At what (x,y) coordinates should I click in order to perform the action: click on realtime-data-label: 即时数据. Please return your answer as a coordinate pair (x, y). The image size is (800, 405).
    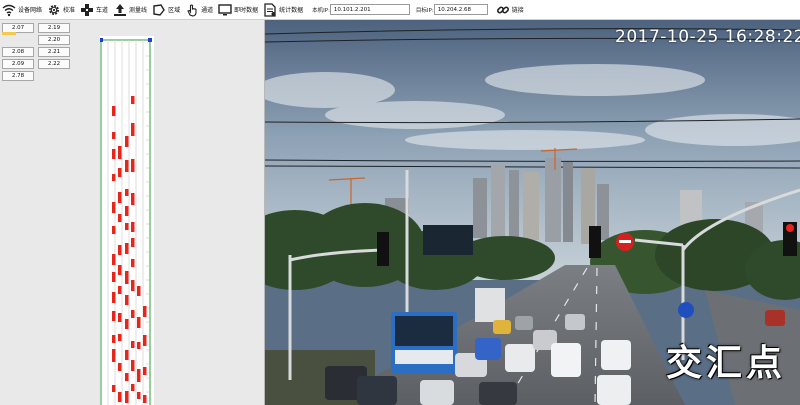
    Looking at the image, I should click on (246, 10).